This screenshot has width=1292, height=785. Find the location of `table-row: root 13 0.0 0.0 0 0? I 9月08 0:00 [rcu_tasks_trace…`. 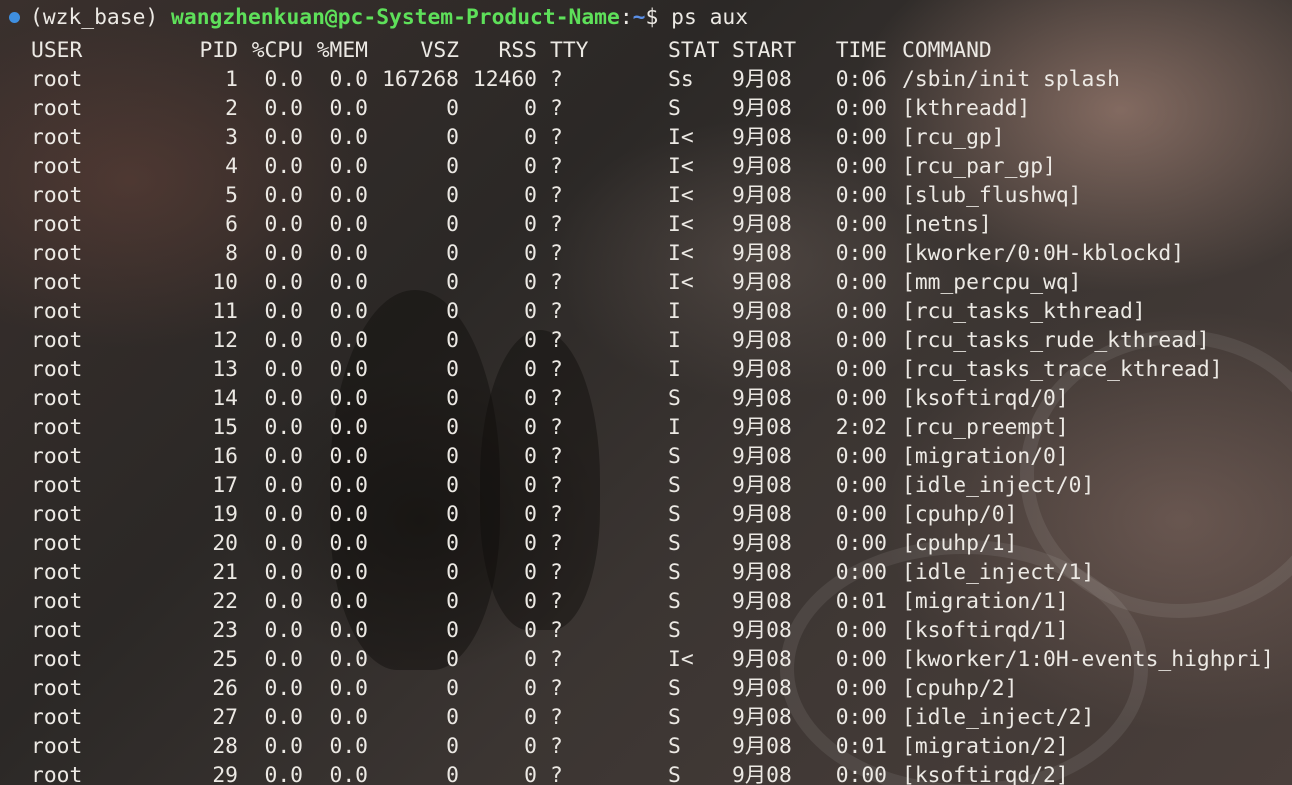

table-row: root 13 0.0 0.0 0 0? I 9月08 0:00 [rcu_tasks_trace… is located at coordinates (646, 369).